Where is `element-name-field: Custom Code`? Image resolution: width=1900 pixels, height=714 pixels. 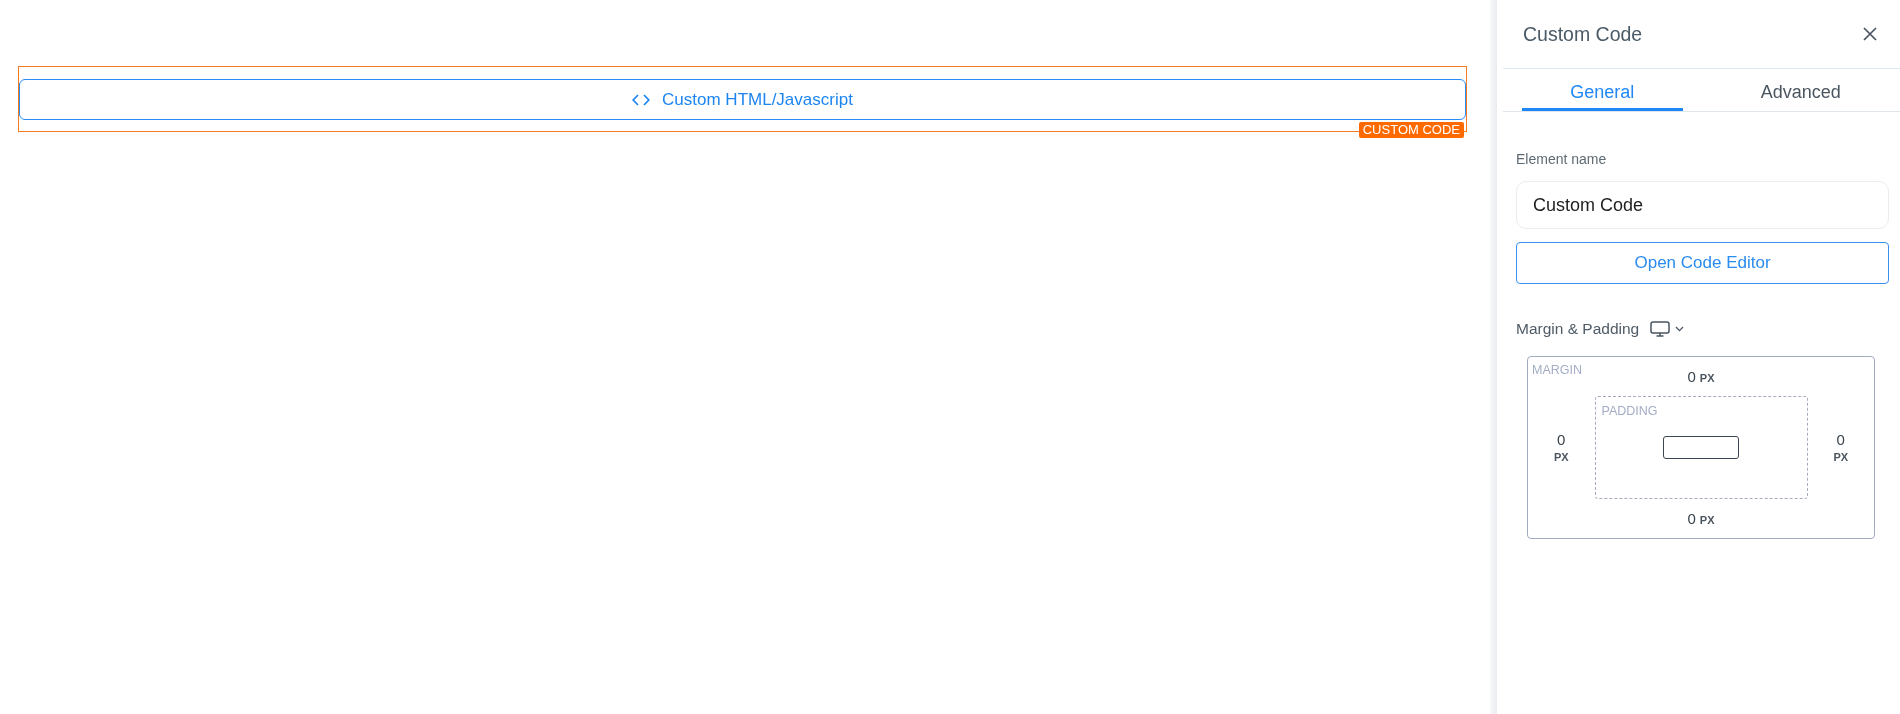 element-name-field: Custom Code is located at coordinates (1702, 205).